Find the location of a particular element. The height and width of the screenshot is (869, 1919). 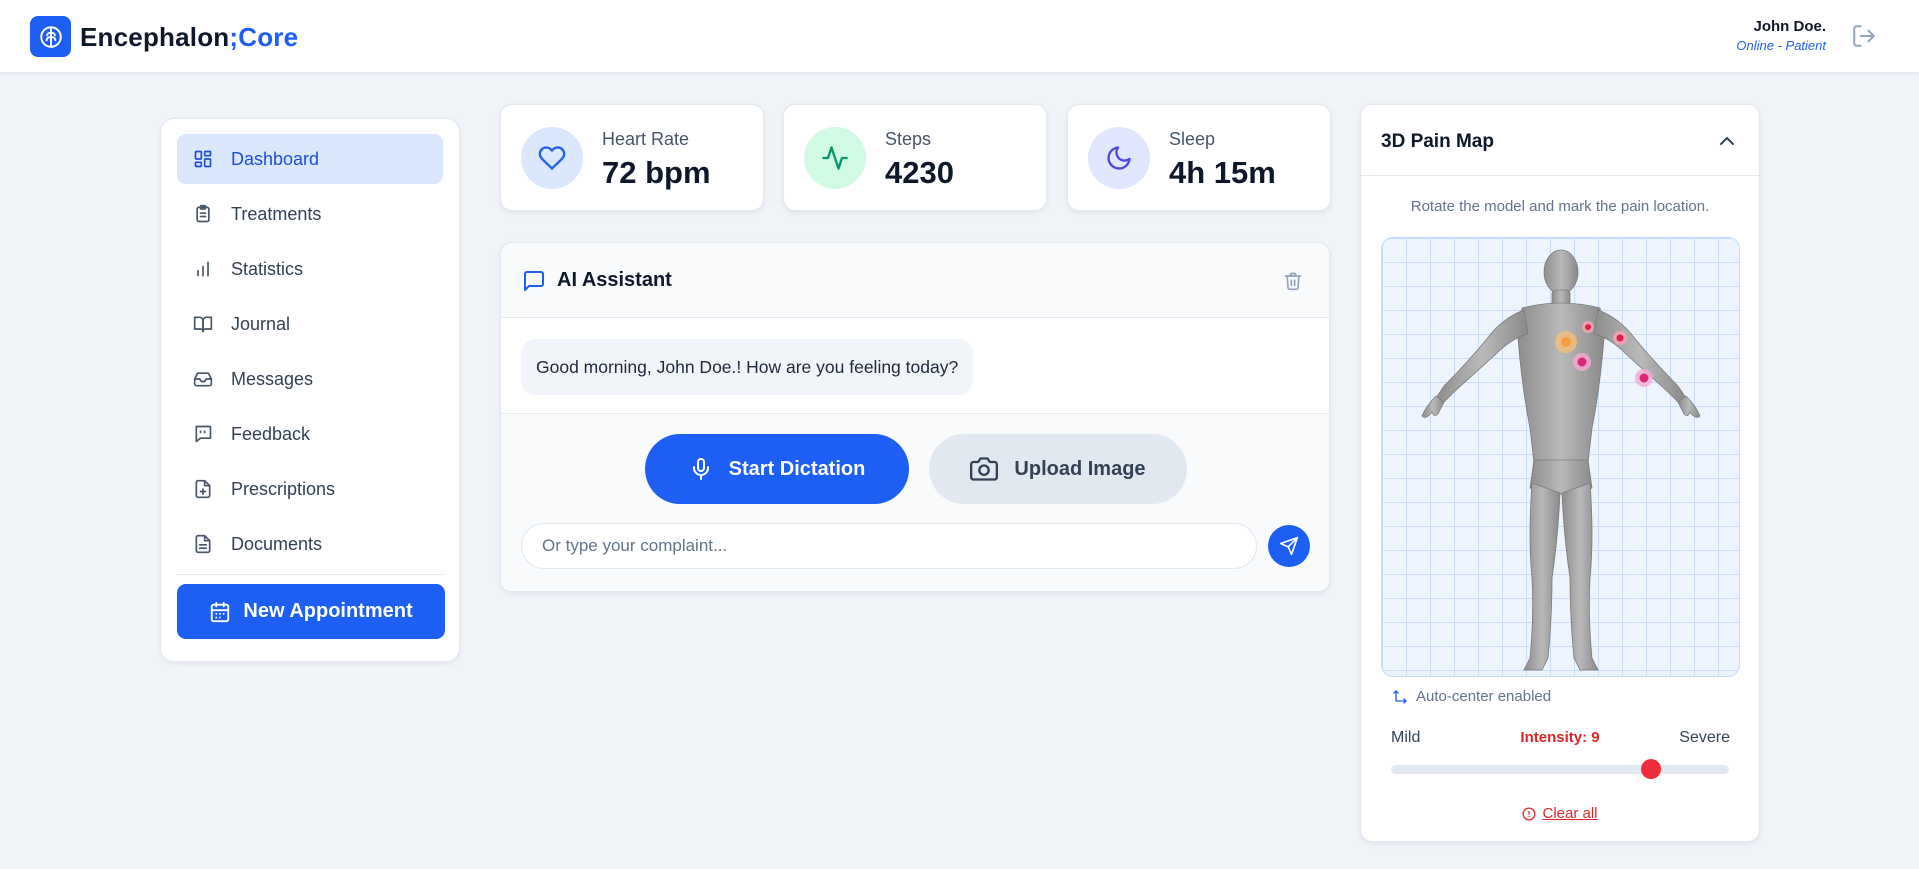

ai-assistant-header: AI Assistant is located at coordinates (915, 280).